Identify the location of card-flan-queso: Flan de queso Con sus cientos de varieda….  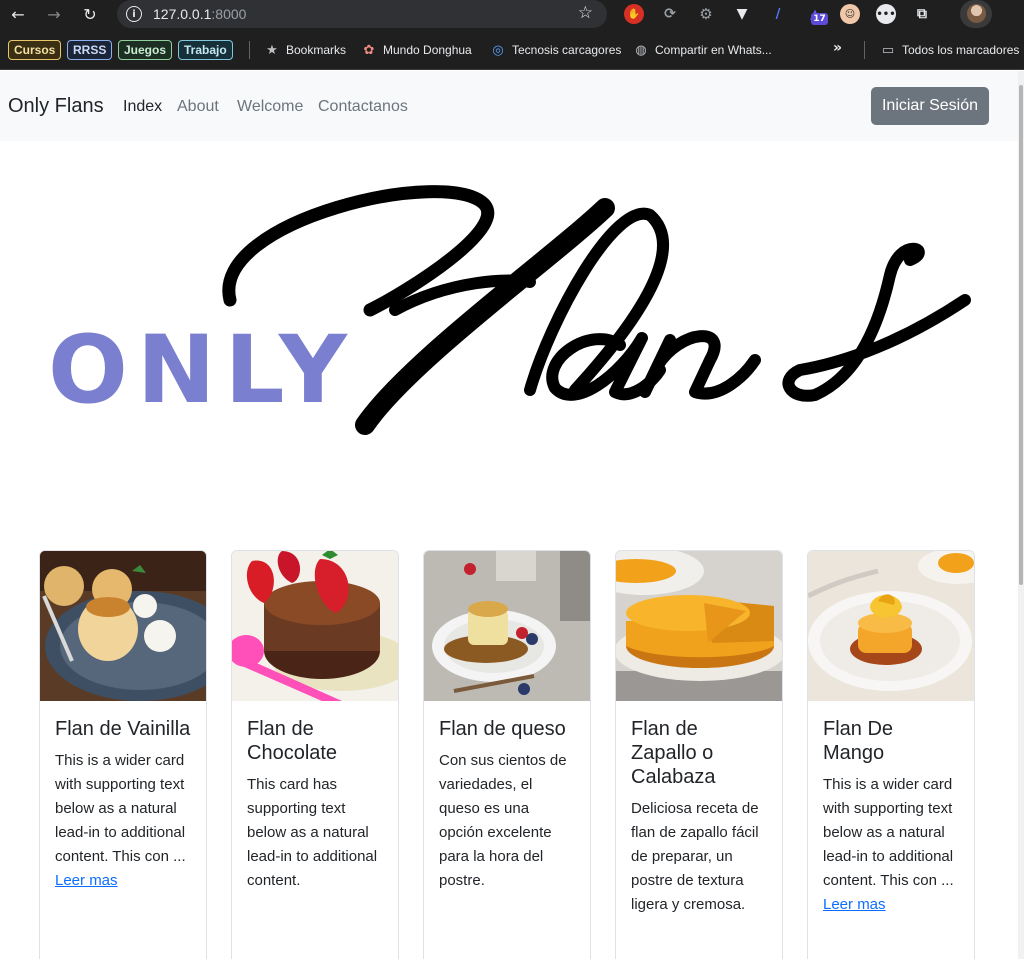
(507, 754).